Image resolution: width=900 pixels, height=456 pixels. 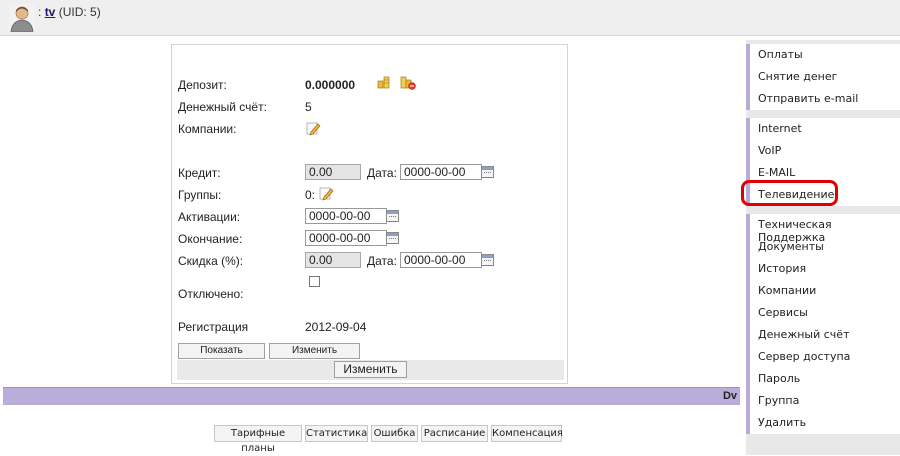 What do you see at coordinates (346, 238) in the screenshot?
I see `expiry-date-input` at bounding box center [346, 238].